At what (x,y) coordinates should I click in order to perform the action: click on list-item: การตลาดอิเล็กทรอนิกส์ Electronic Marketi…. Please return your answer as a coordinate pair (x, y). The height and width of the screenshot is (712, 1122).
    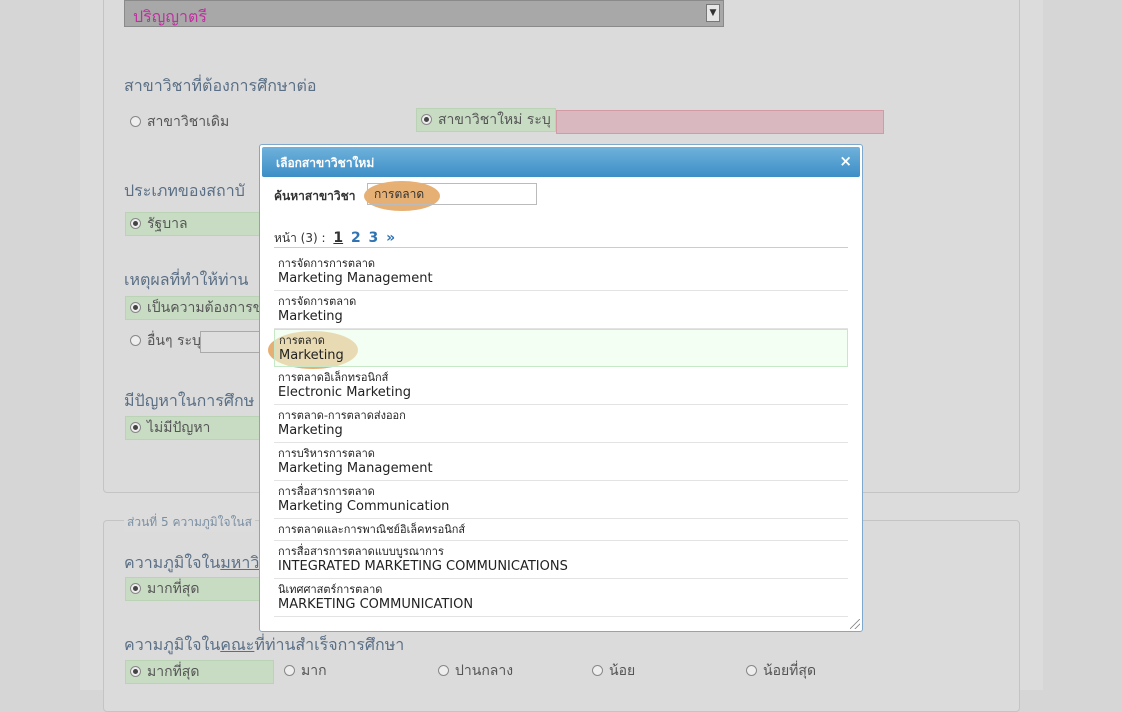
    Looking at the image, I should click on (561, 386).